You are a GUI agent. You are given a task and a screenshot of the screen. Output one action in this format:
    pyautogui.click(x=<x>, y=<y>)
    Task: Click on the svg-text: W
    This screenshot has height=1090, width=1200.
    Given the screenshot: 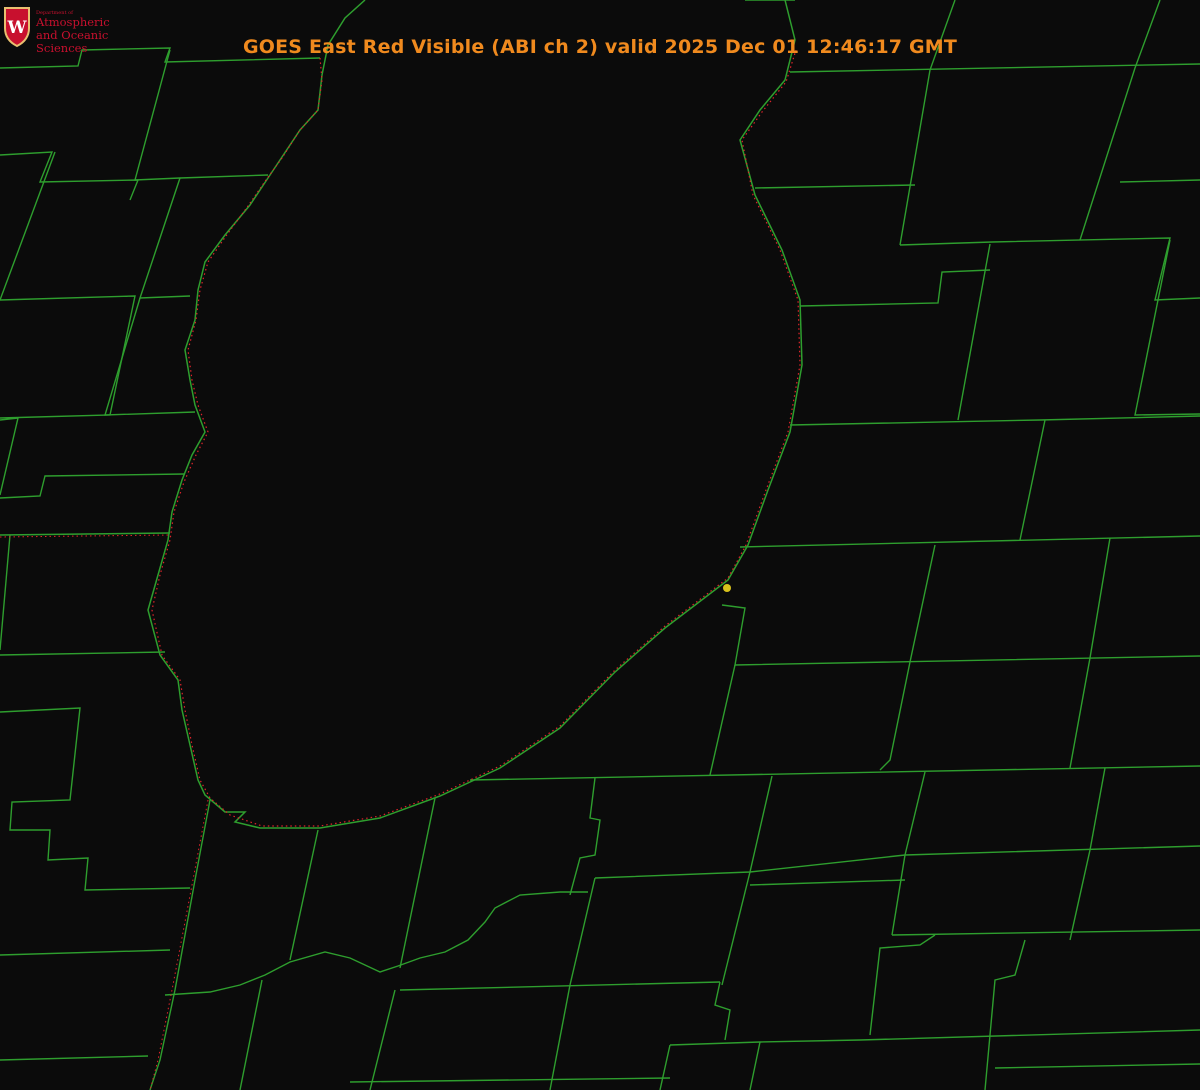 What is the action you would take?
    pyautogui.click(x=16, y=28)
    